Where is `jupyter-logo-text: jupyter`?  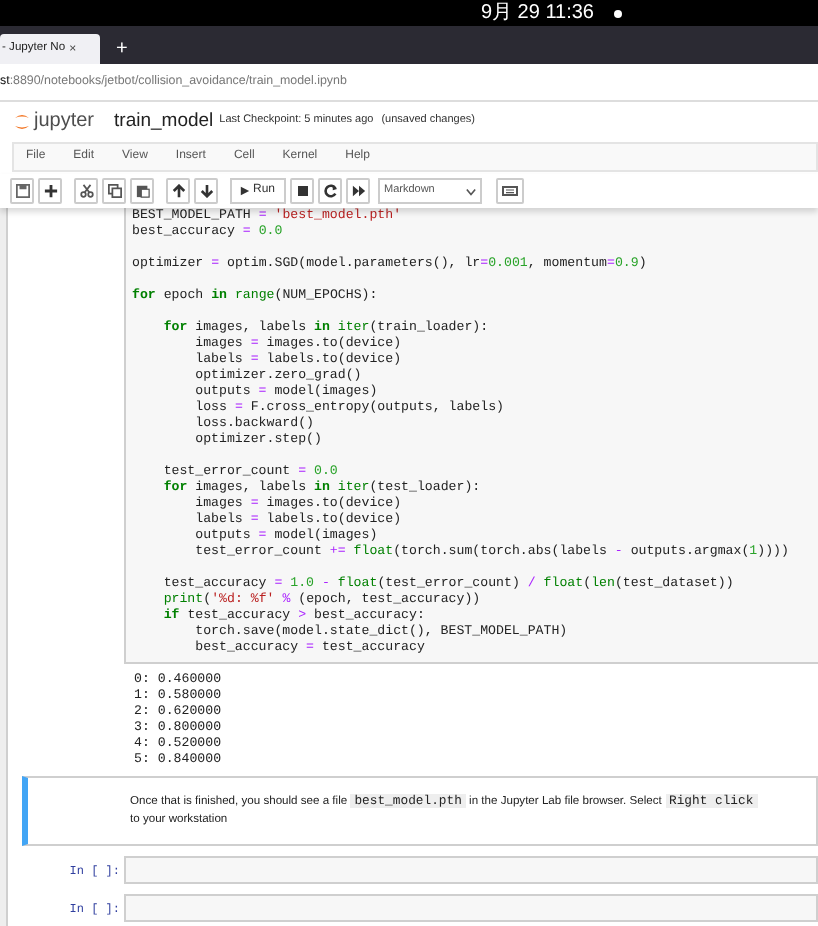
jupyter-logo-text: jupyter is located at coordinates (64, 121).